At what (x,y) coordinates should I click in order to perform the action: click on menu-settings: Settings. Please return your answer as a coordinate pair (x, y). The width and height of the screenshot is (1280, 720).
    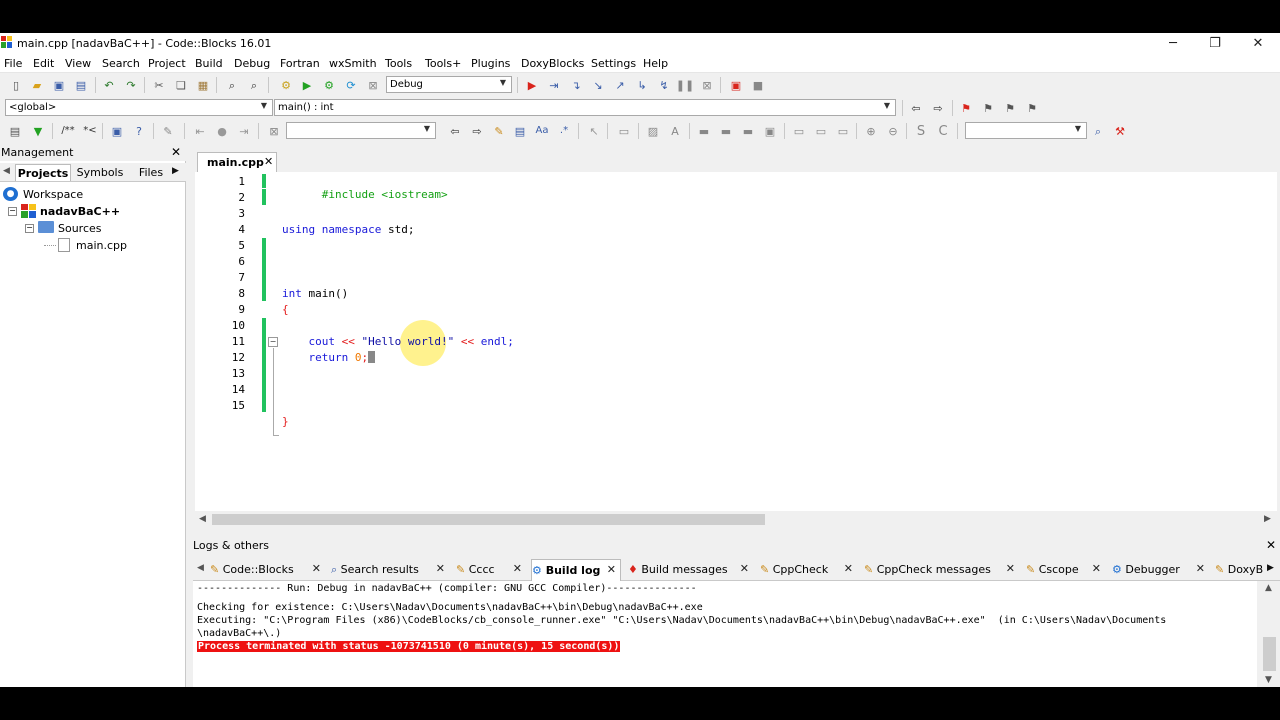
    Looking at the image, I should click on (613, 63).